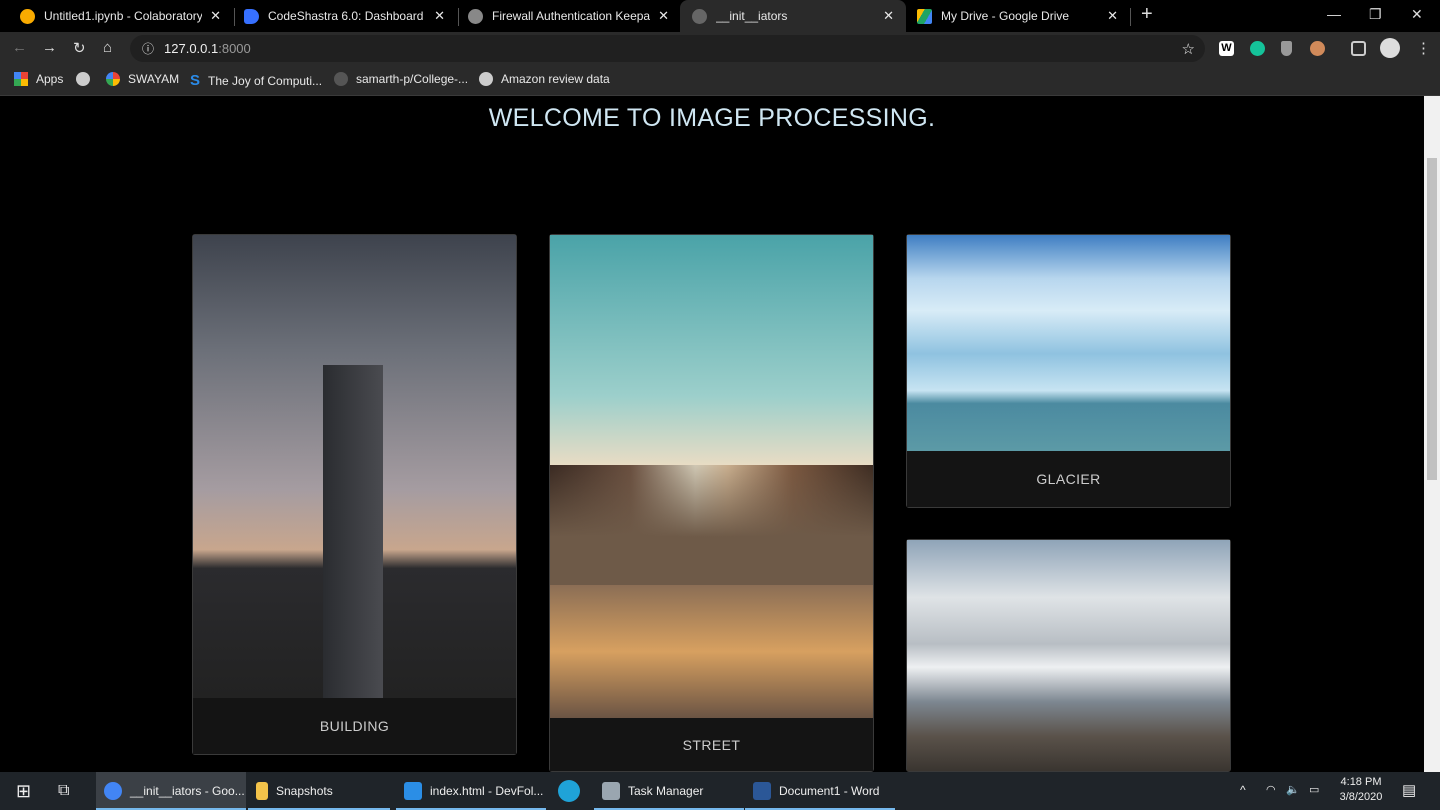 This screenshot has height=810, width=1440. Describe the element at coordinates (1361, 789) in the screenshot. I see `clock: 4:18 PM 3/8/2020` at that location.